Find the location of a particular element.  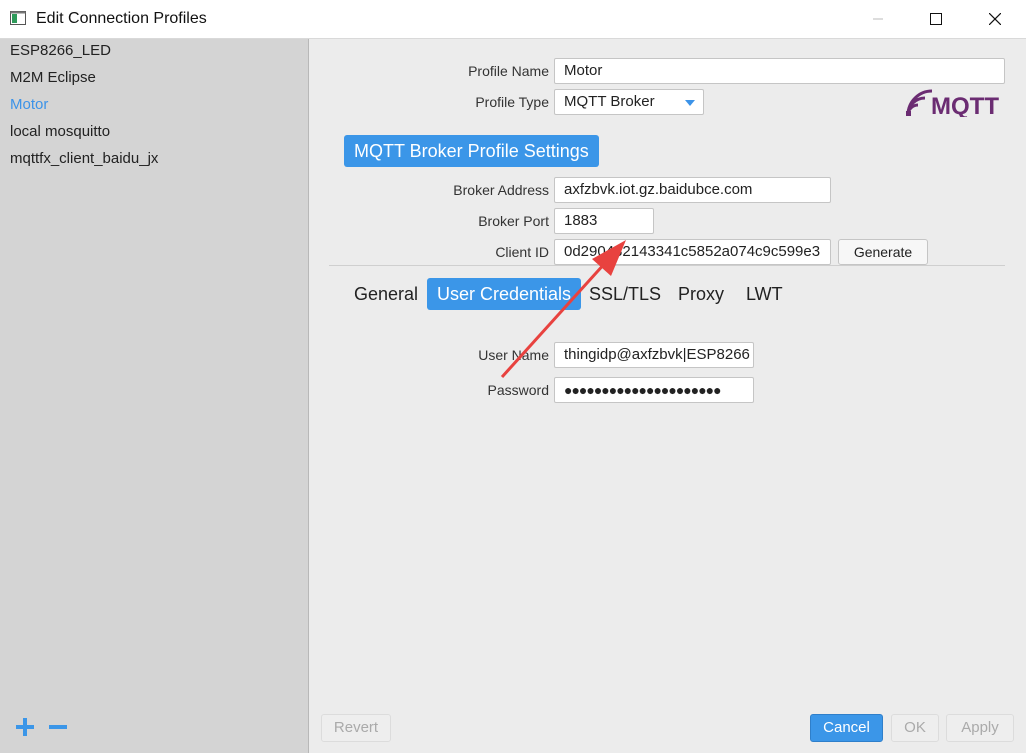

divider is located at coordinates (667, 265).